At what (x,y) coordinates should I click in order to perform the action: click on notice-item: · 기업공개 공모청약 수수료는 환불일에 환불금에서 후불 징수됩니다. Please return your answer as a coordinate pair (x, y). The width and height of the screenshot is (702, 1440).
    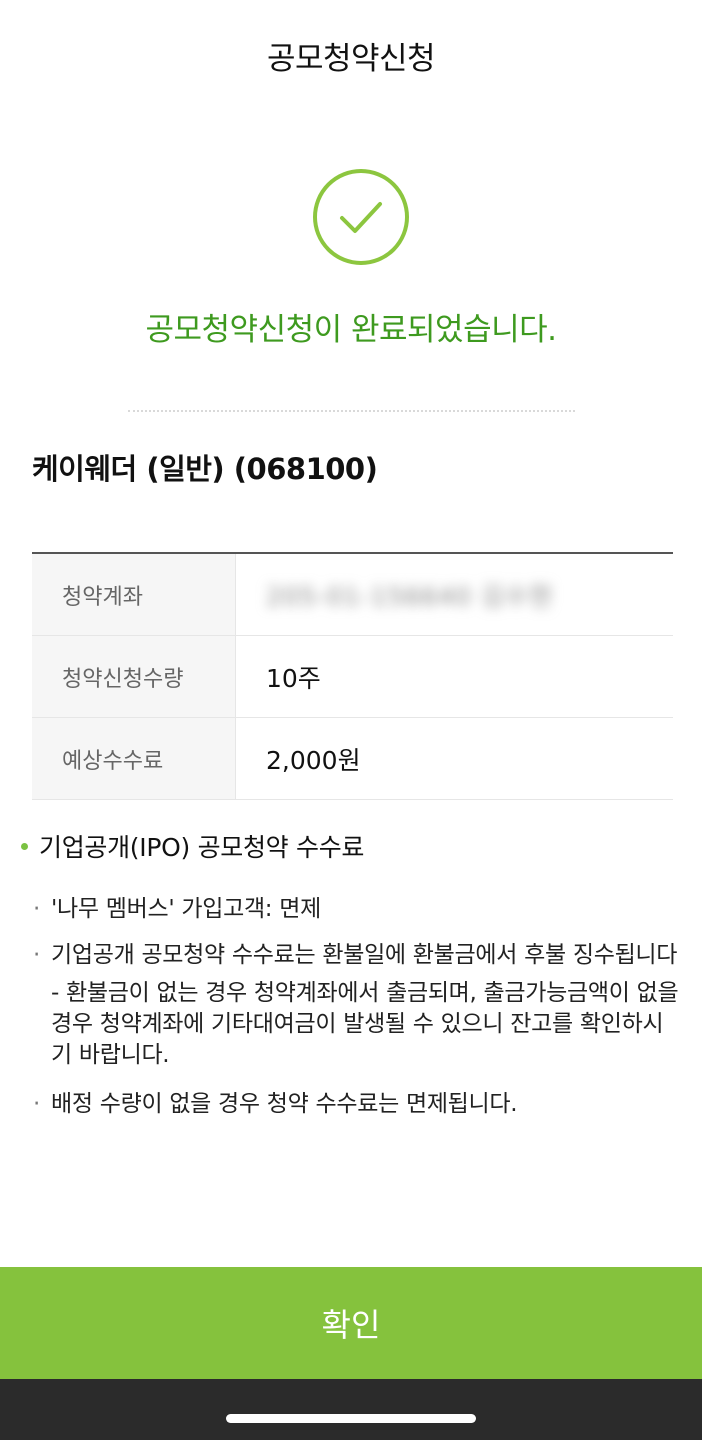
    Looking at the image, I should click on (350, 955).